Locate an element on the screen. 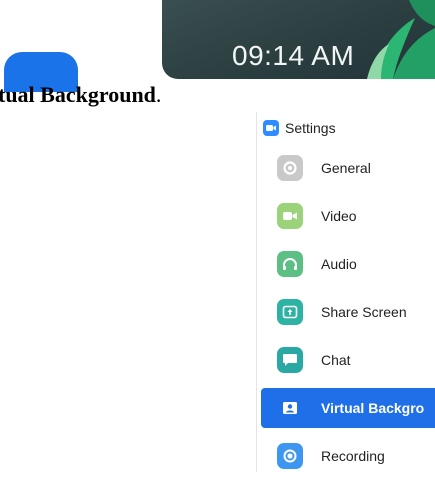 The height and width of the screenshot is (480, 435). chat-bubble-icon is located at coordinates (290, 360).